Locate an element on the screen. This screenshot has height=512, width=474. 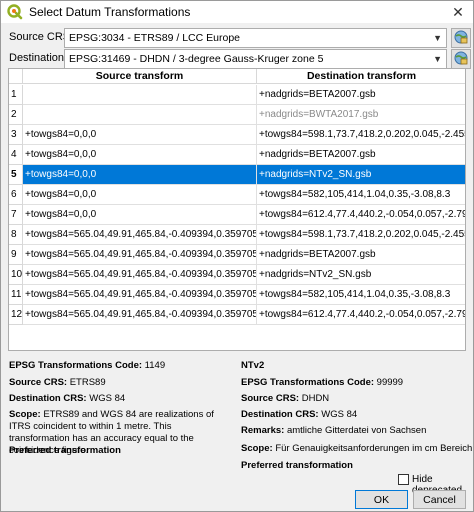
right-transform-name: NTv2 is located at coordinates (252, 366).